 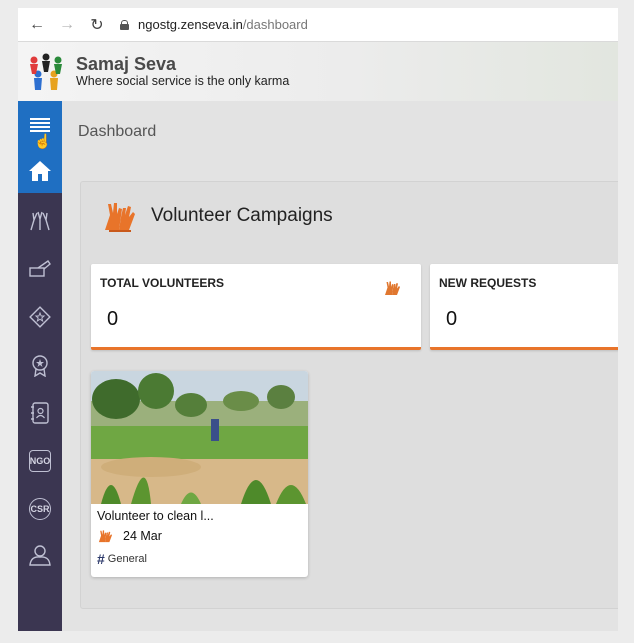 What do you see at coordinates (37, 25) in the screenshot?
I see `back-arrow-icon: ←` at bounding box center [37, 25].